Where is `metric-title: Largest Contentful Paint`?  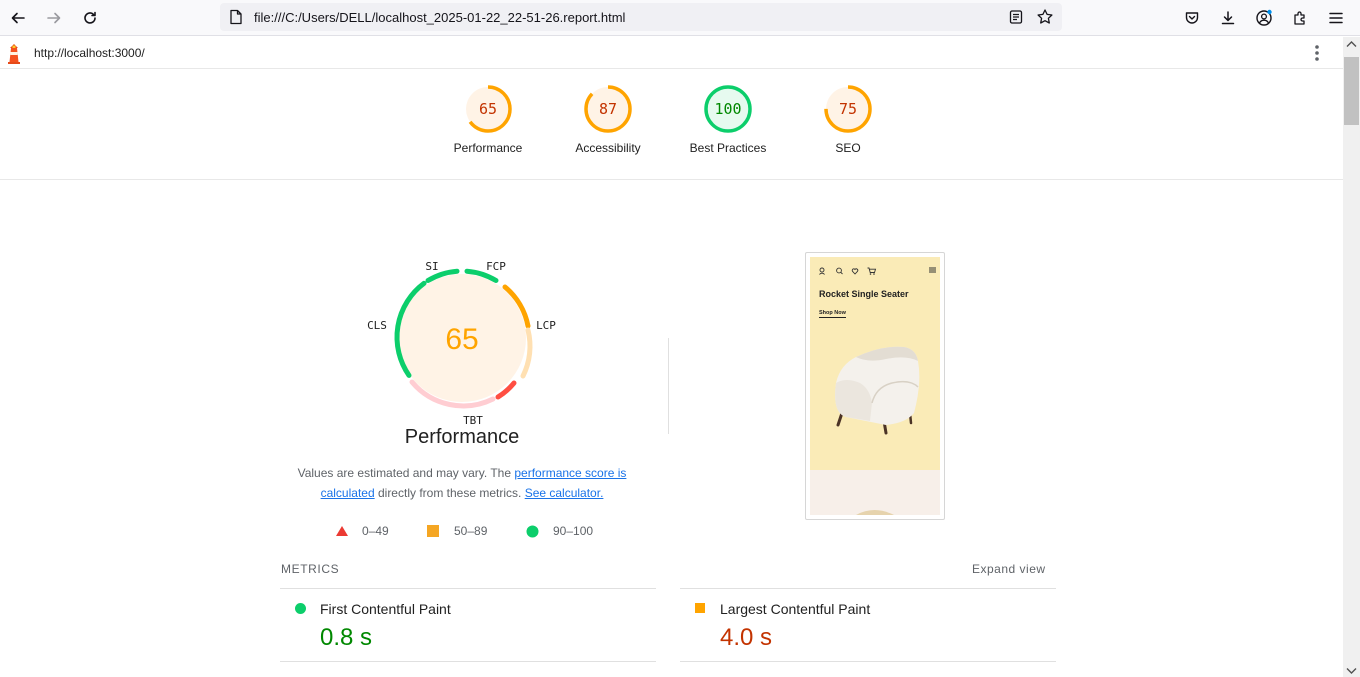 metric-title: Largest Contentful Paint is located at coordinates (795, 609).